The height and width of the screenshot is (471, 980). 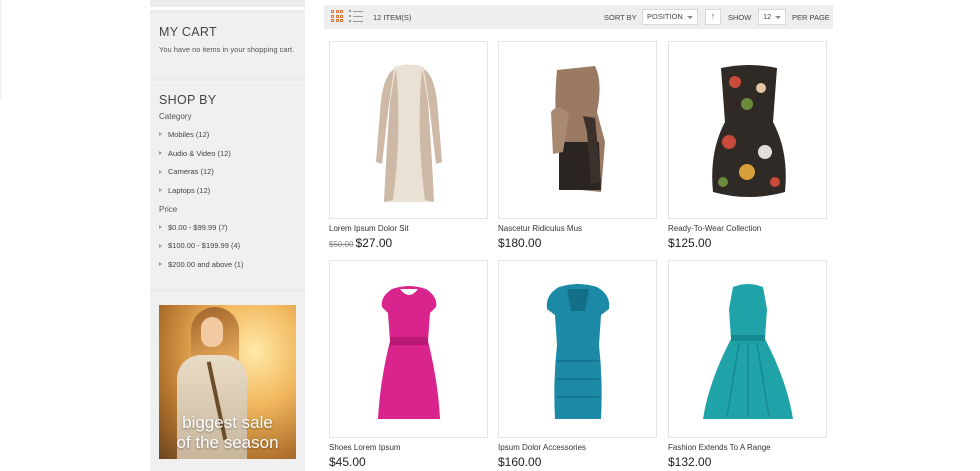 I want to click on show-count-select: 12, so click(x=772, y=17).